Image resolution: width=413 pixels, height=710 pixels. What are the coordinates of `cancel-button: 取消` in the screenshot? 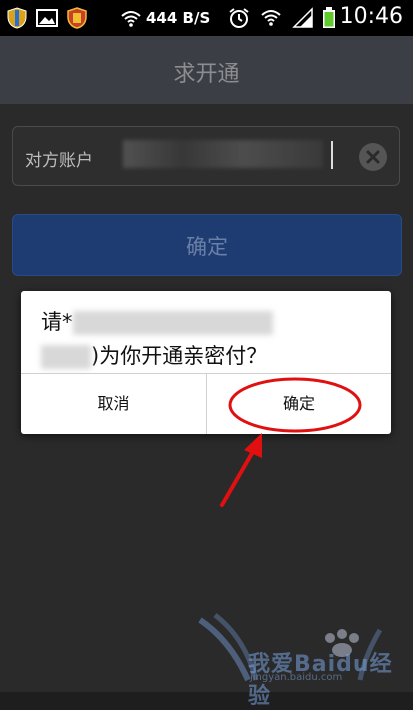 It's located at (113, 404).